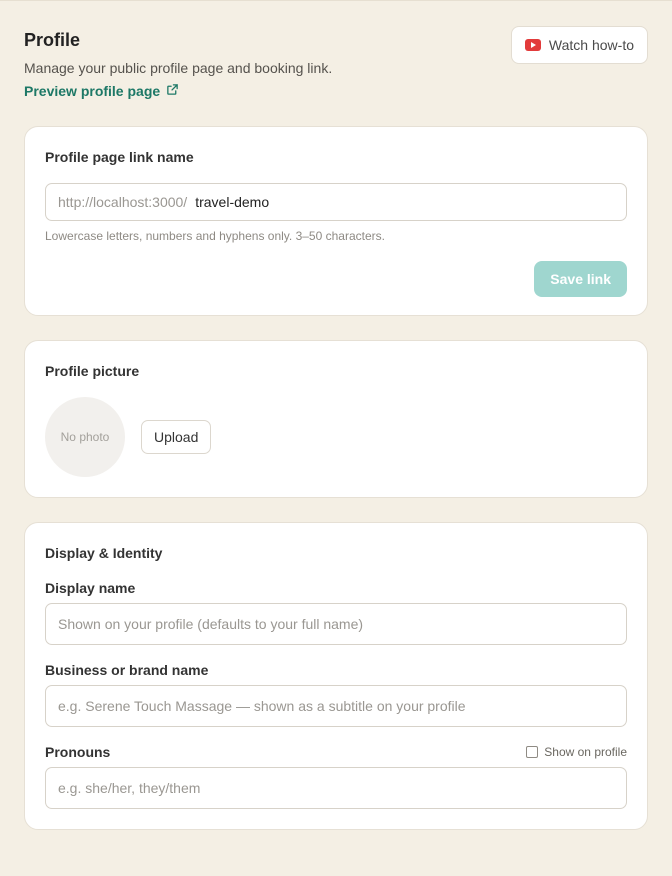  Describe the element at coordinates (404, 202) in the screenshot. I see `profile-link-input` at that location.